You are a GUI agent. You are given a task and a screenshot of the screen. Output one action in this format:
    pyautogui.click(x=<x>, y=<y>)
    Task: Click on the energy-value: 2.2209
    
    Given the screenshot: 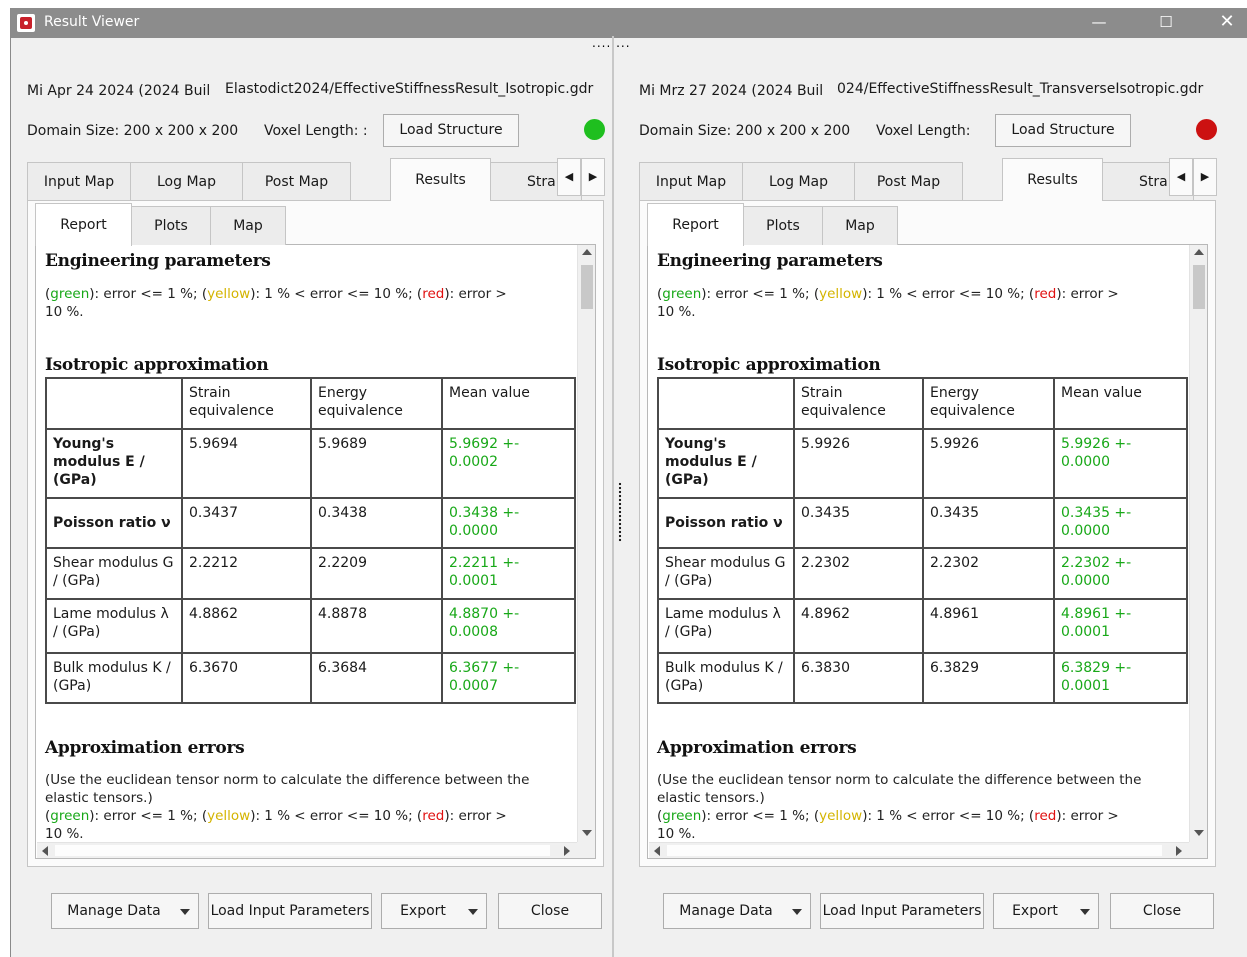 What is the action you would take?
    pyautogui.click(x=376, y=573)
    